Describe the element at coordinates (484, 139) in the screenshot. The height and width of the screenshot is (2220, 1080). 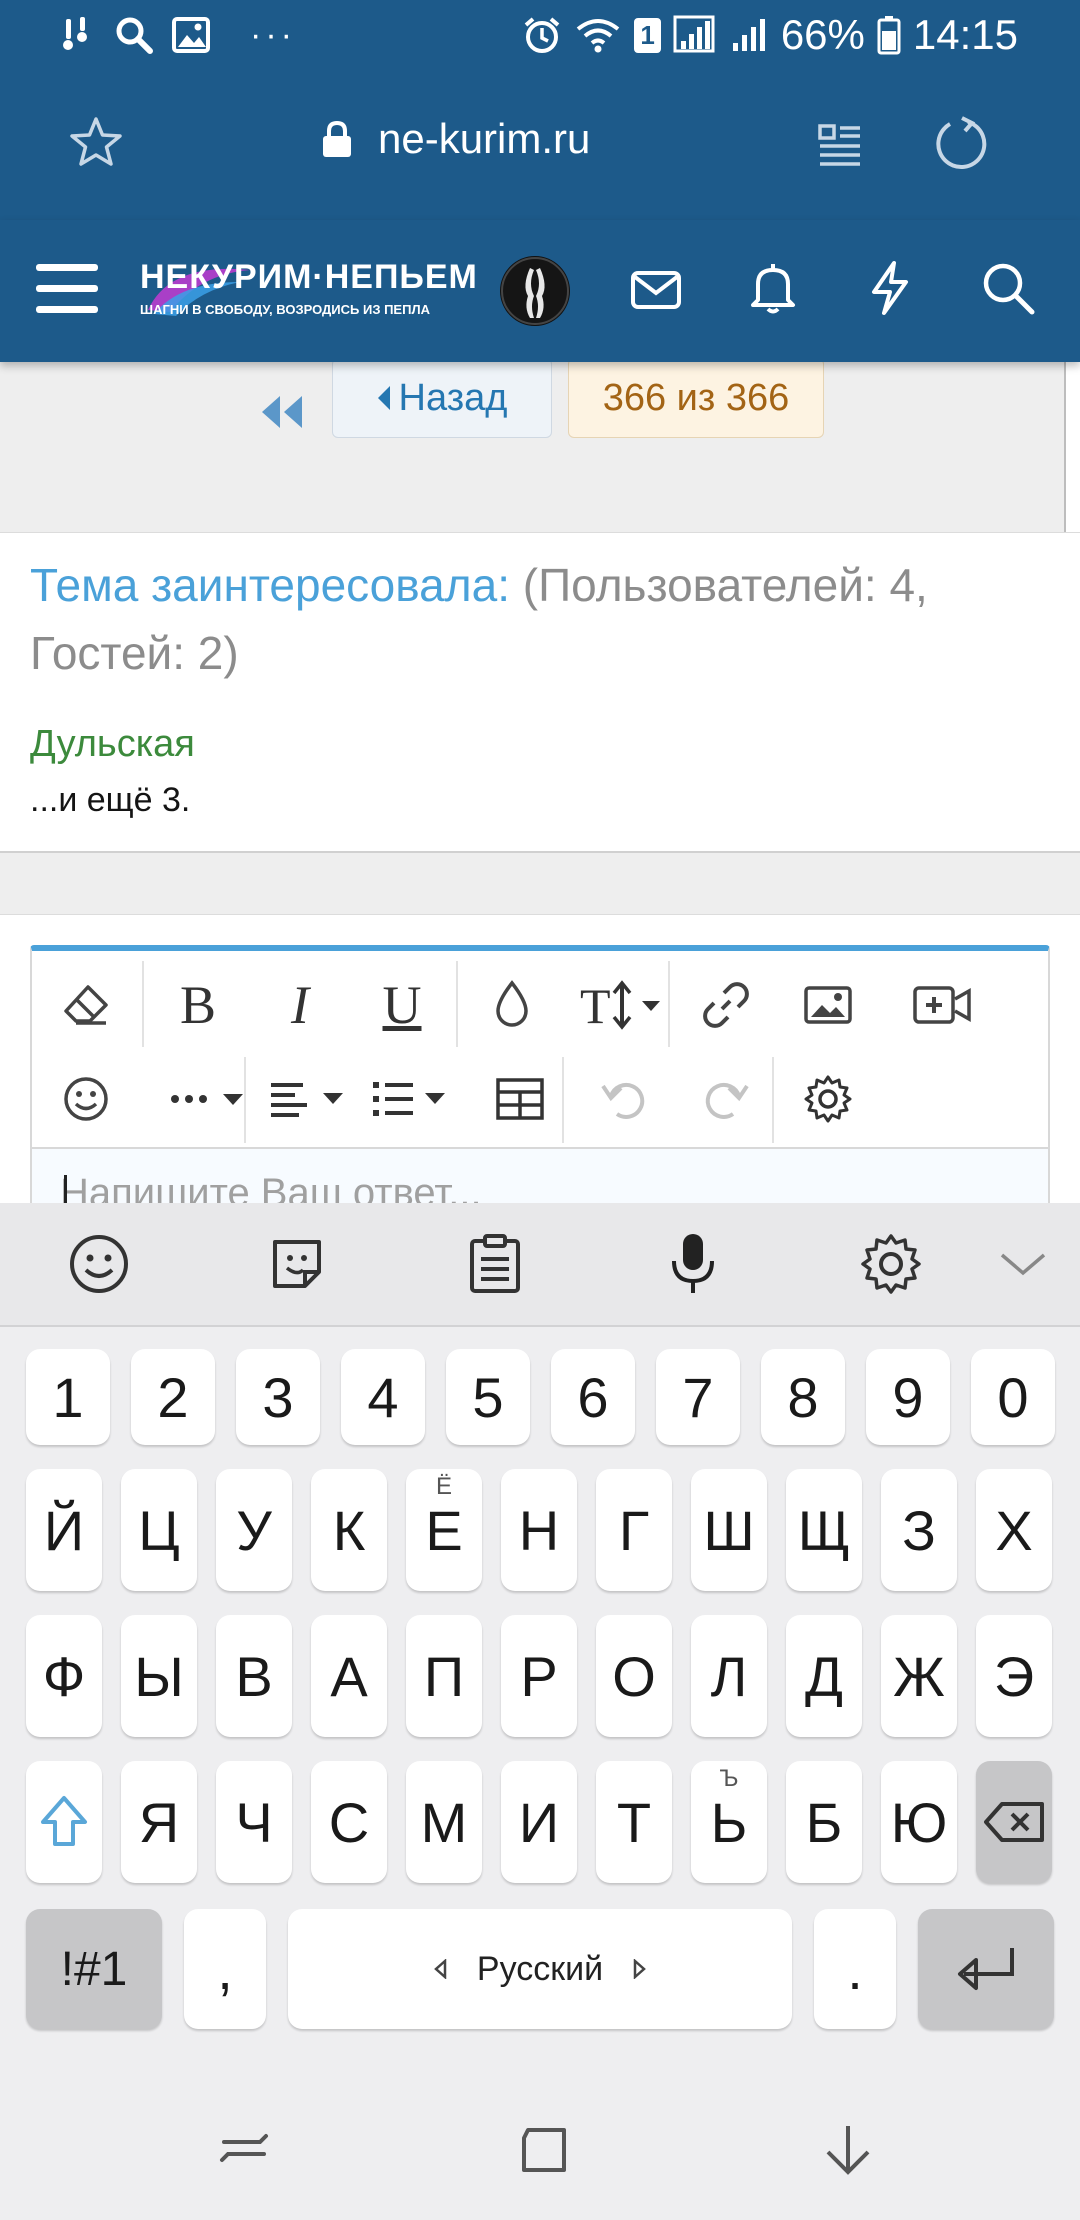
I see `url-text: ne-kurim.ru` at that location.